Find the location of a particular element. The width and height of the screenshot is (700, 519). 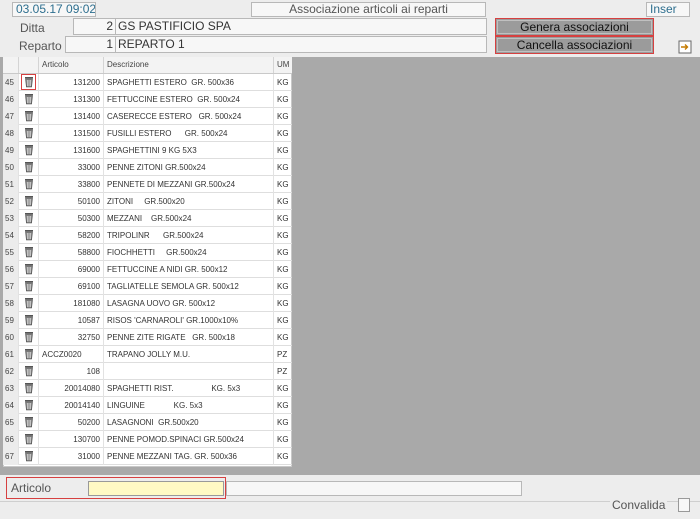

header-um: UM is located at coordinates (283, 65).